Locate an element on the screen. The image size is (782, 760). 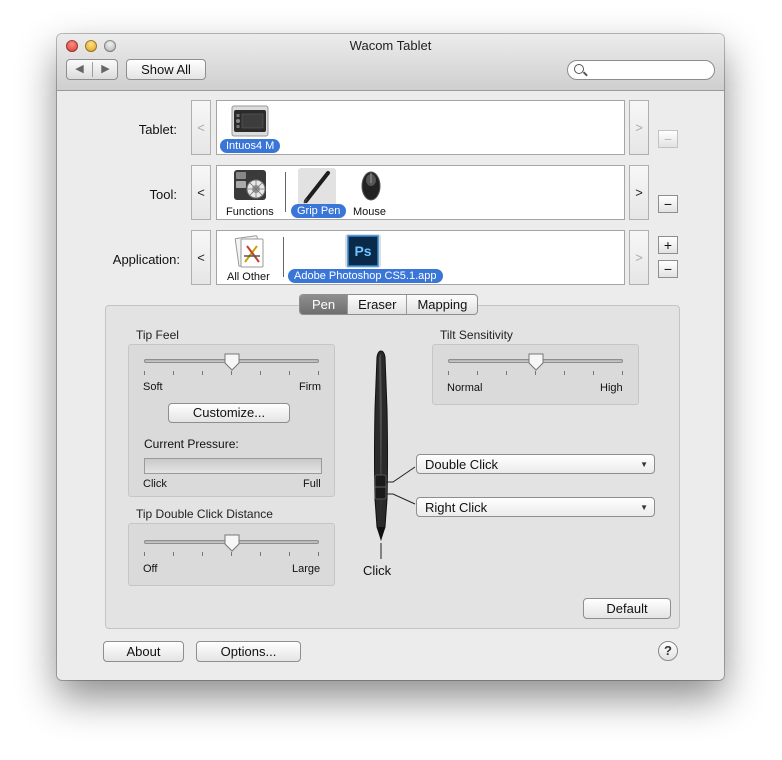
application-list: All Other Ps Adobe Photoshop CS5.1.app is located at coordinates (420, 257).